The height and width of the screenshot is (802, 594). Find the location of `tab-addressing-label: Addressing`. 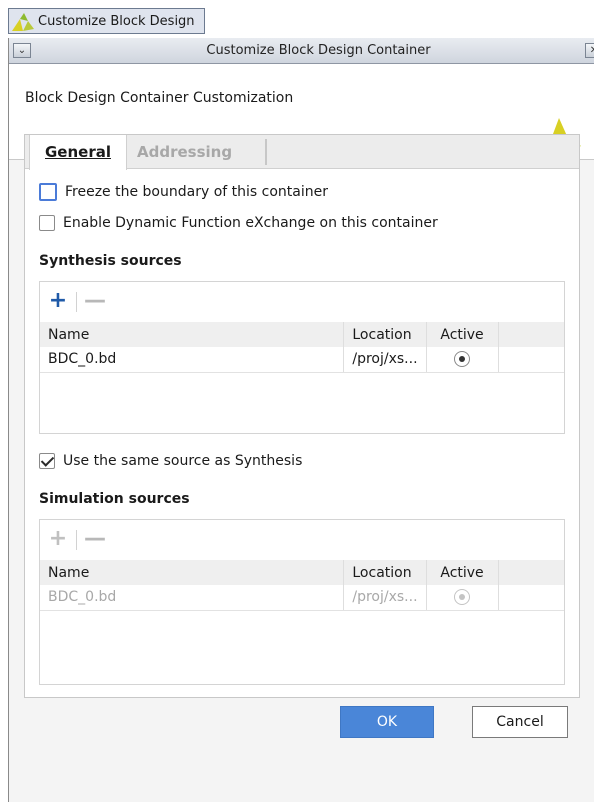

tab-addressing-label: Addressing is located at coordinates (185, 152).